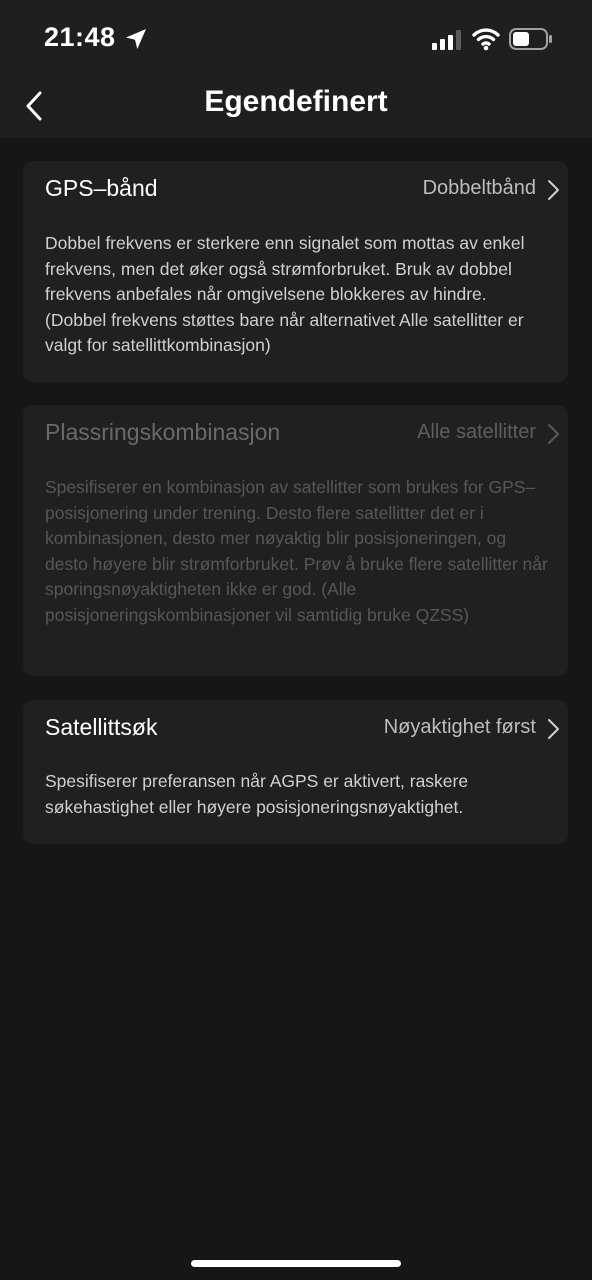 Image resolution: width=592 pixels, height=1280 pixels. Describe the element at coordinates (296, 1263) in the screenshot. I see `home-indicator` at that location.